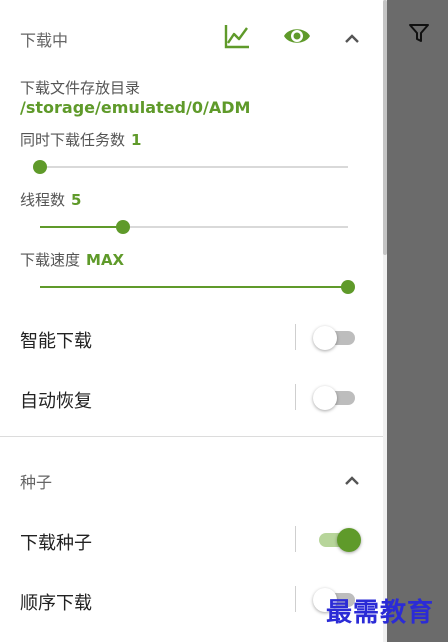 This screenshot has height=642, width=448. Describe the element at coordinates (56, 543) in the screenshot. I see `download-torrent-label: 下载种子` at that location.